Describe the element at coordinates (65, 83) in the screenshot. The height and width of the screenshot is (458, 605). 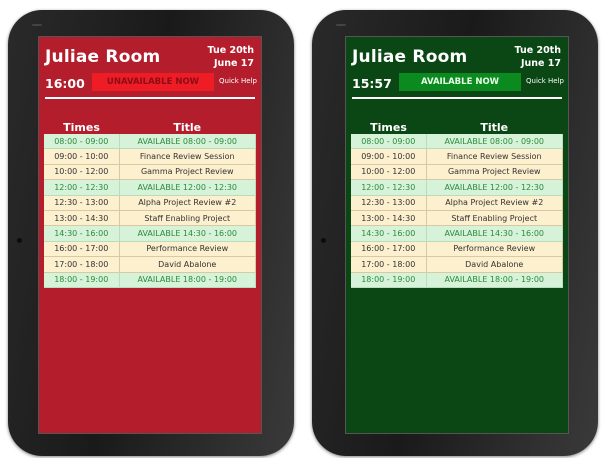
I see `current-time: 16:00` at that location.